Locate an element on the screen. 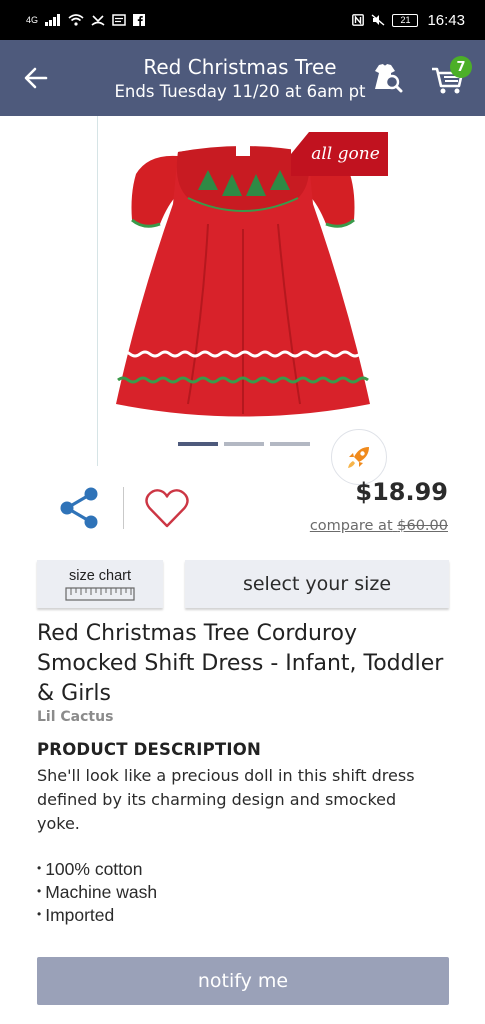  wifi-icon is located at coordinates (76, 20).